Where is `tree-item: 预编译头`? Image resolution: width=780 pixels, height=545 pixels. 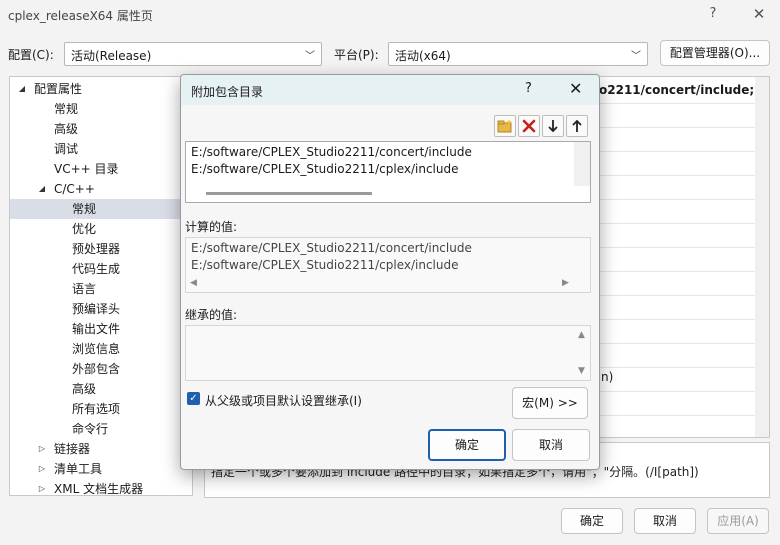
tree-item: 预编译头 is located at coordinates (101, 309).